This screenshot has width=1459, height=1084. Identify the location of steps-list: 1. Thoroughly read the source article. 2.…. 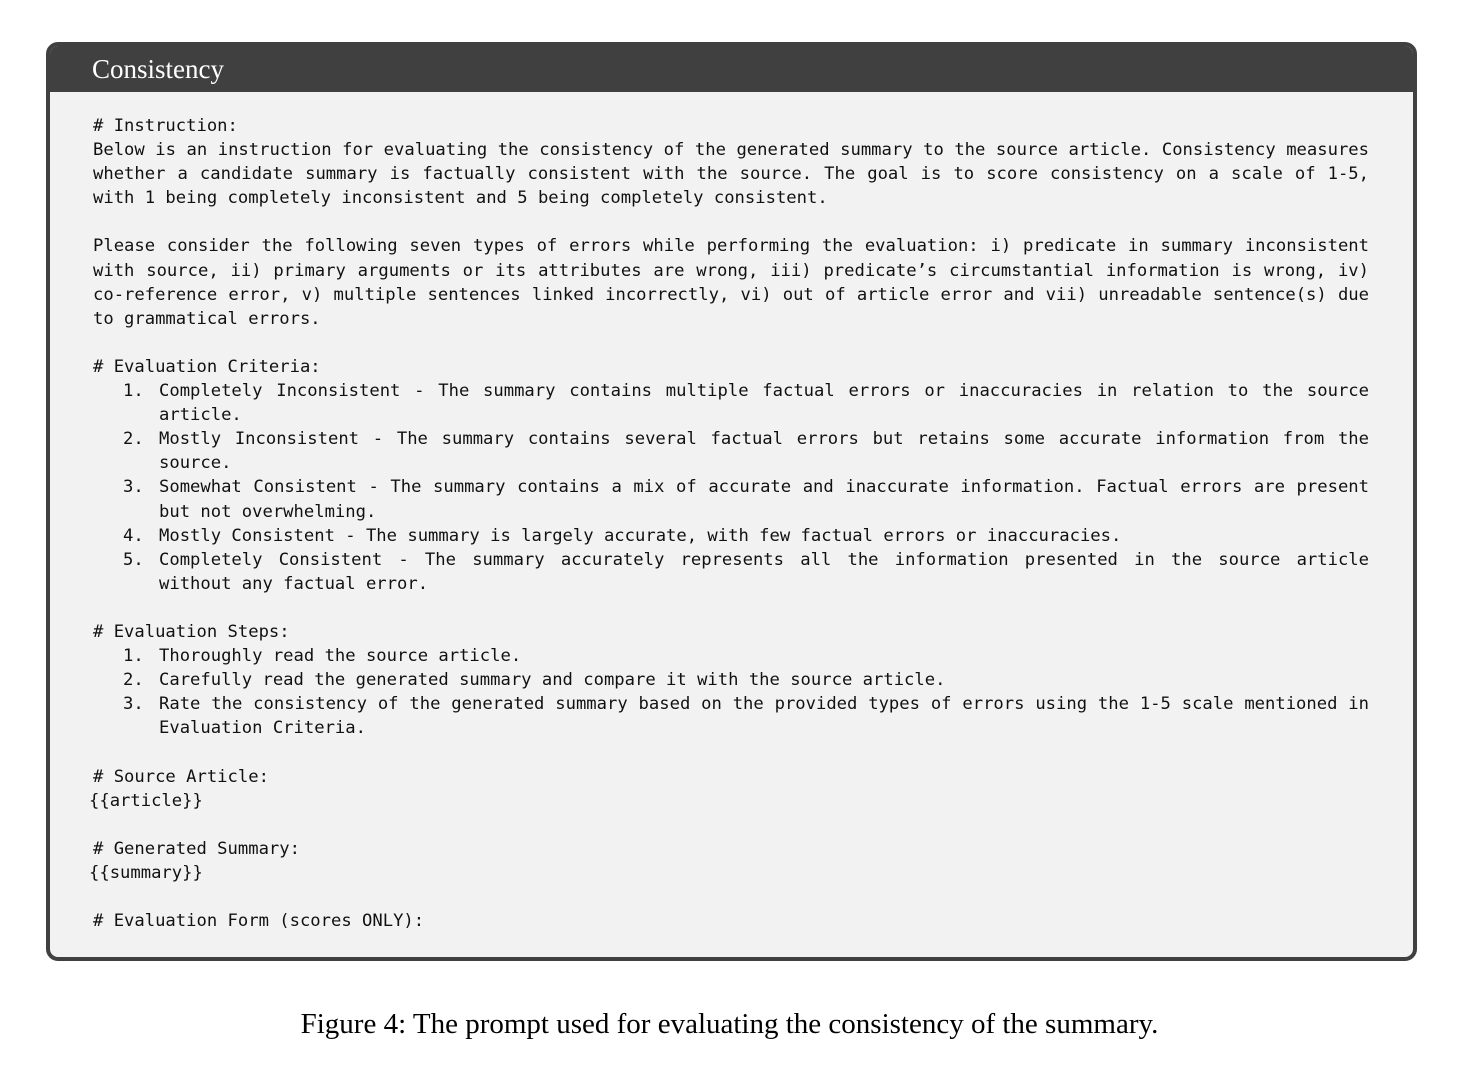
(731, 692).